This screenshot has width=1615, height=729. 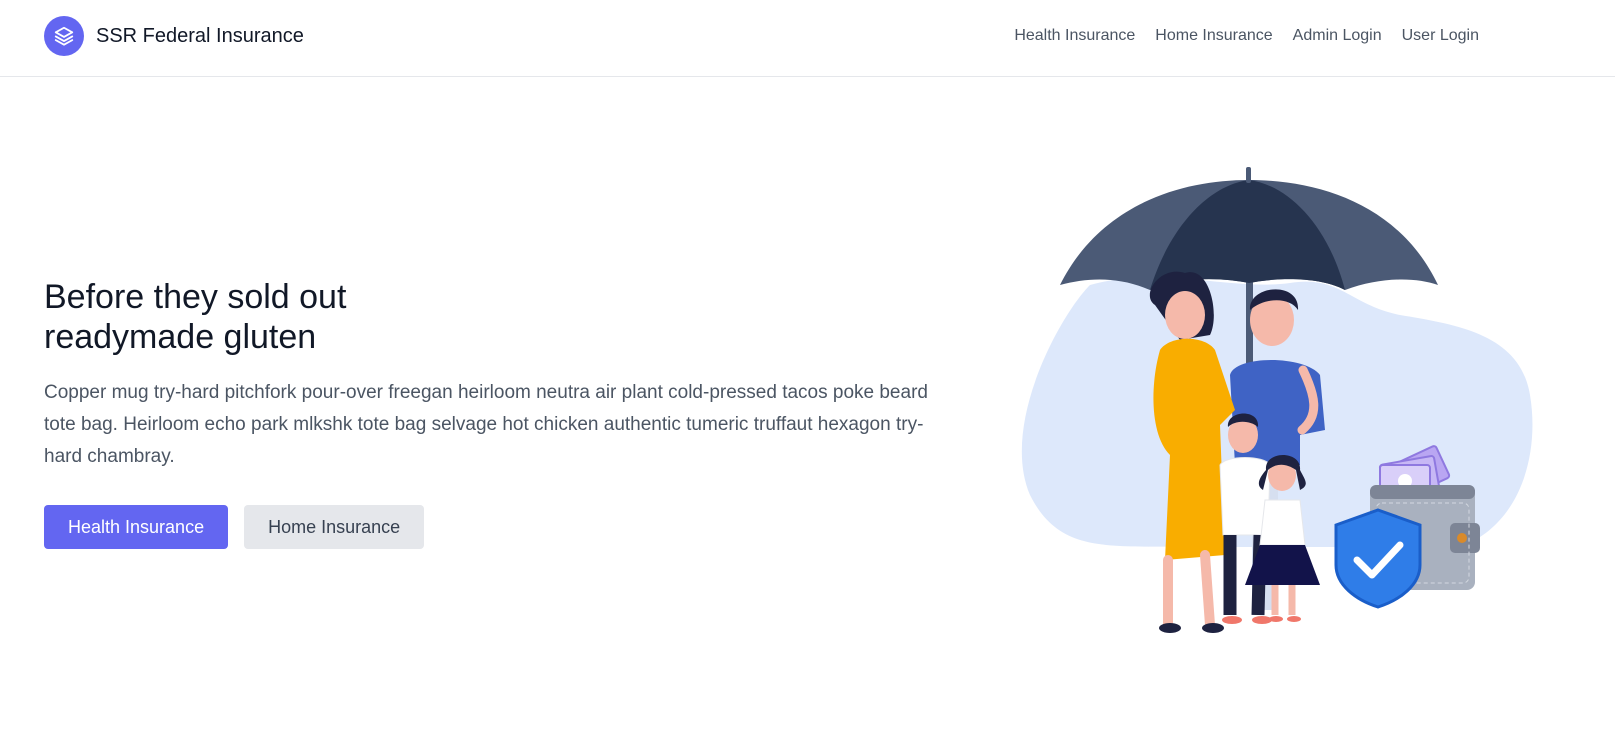 I want to click on nav-home-insurance: Home Insurance, so click(x=1213, y=36).